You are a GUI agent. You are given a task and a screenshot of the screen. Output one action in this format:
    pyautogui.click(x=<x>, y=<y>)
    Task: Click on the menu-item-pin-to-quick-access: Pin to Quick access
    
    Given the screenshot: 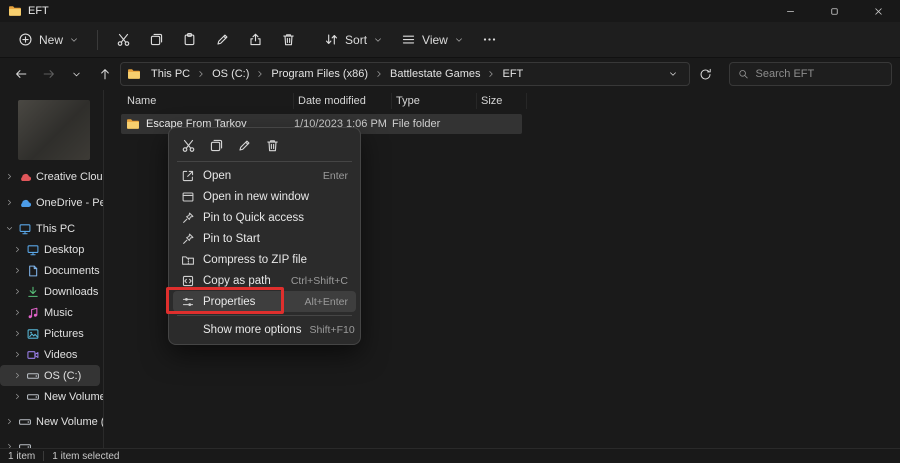 What is the action you would take?
    pyautogui.click(x=264, y=217)
    